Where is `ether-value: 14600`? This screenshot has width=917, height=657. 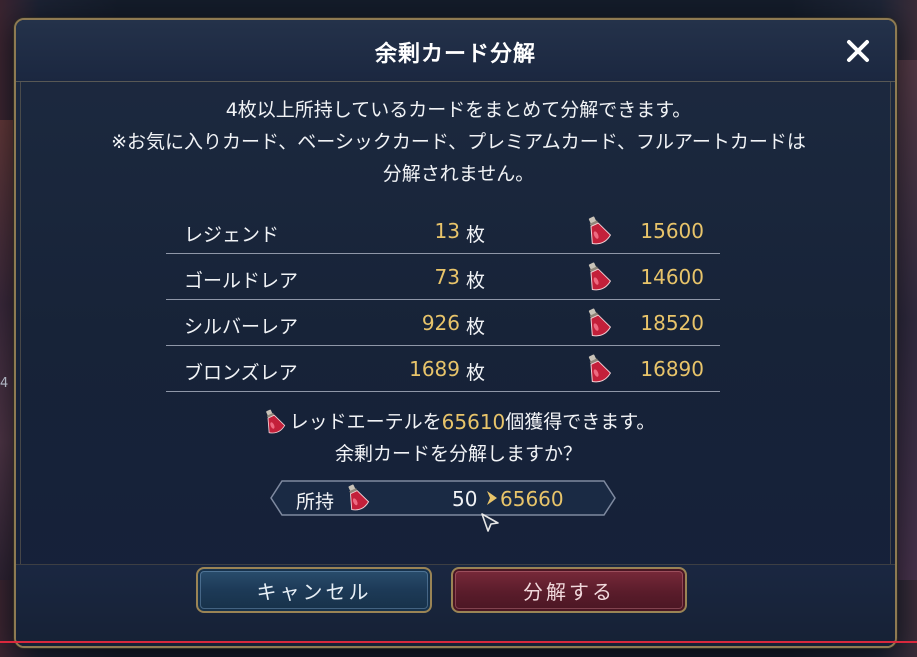
ether-value: 14600 is located at coordinates (672, 277).